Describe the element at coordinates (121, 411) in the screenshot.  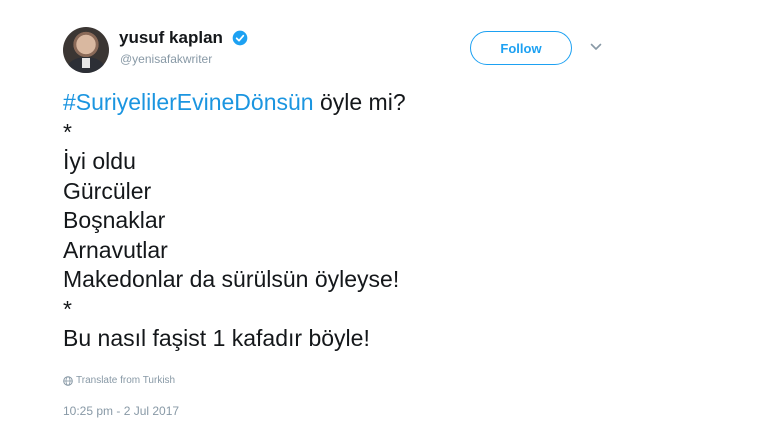
I see `tweet-timestamp: 10:25 pm - 2 Jul 2017` at that location.